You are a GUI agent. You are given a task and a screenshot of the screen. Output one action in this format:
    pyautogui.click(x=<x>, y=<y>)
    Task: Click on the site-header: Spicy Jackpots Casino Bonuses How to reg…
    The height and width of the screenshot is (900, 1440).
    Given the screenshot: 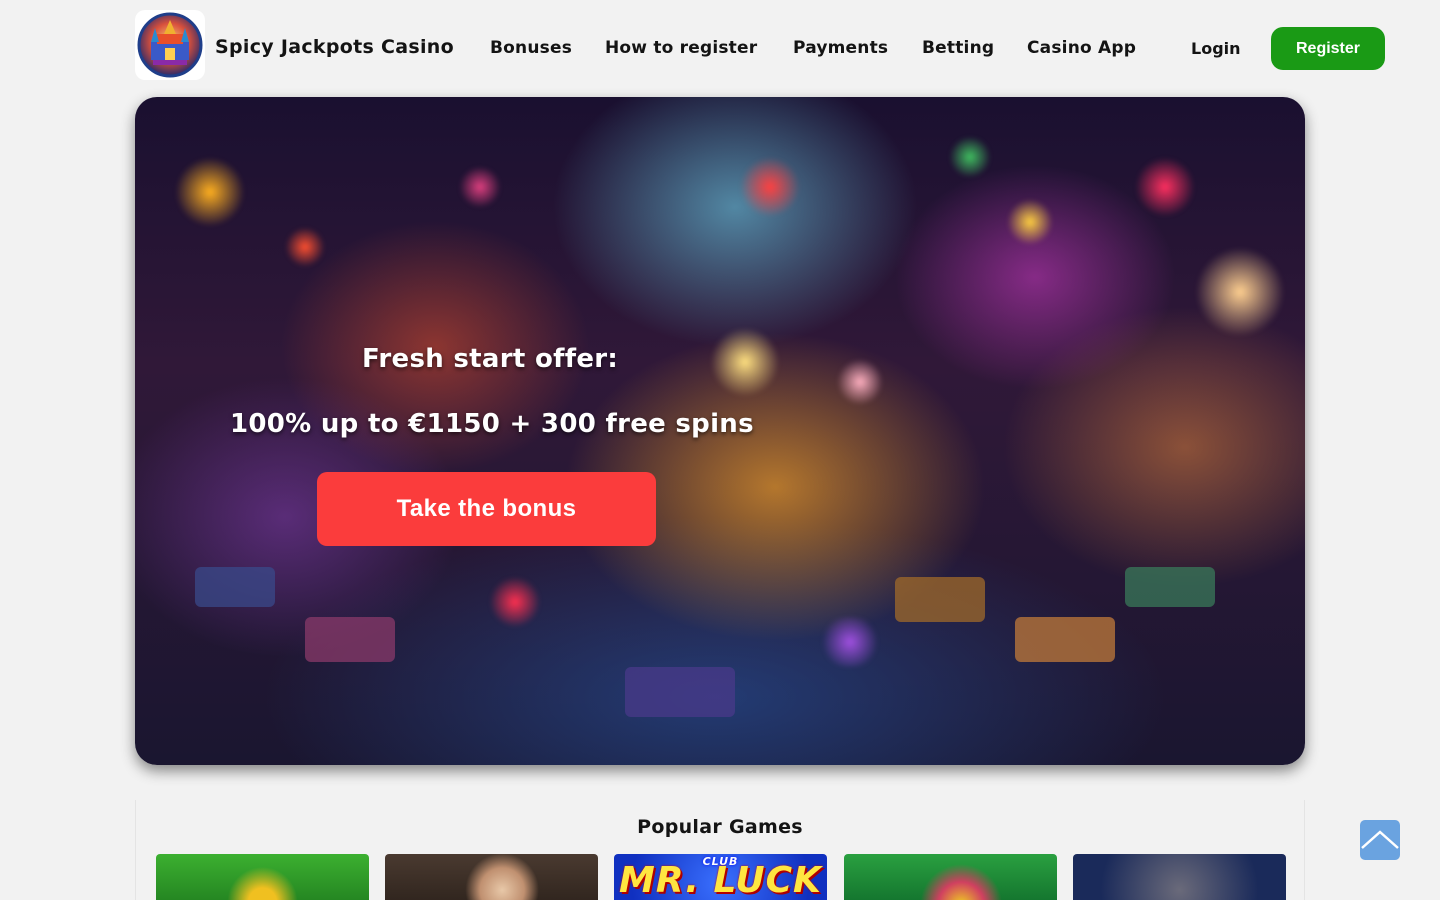 What is the action you would take?
    pyautogui.click(x=762, y=45)
    